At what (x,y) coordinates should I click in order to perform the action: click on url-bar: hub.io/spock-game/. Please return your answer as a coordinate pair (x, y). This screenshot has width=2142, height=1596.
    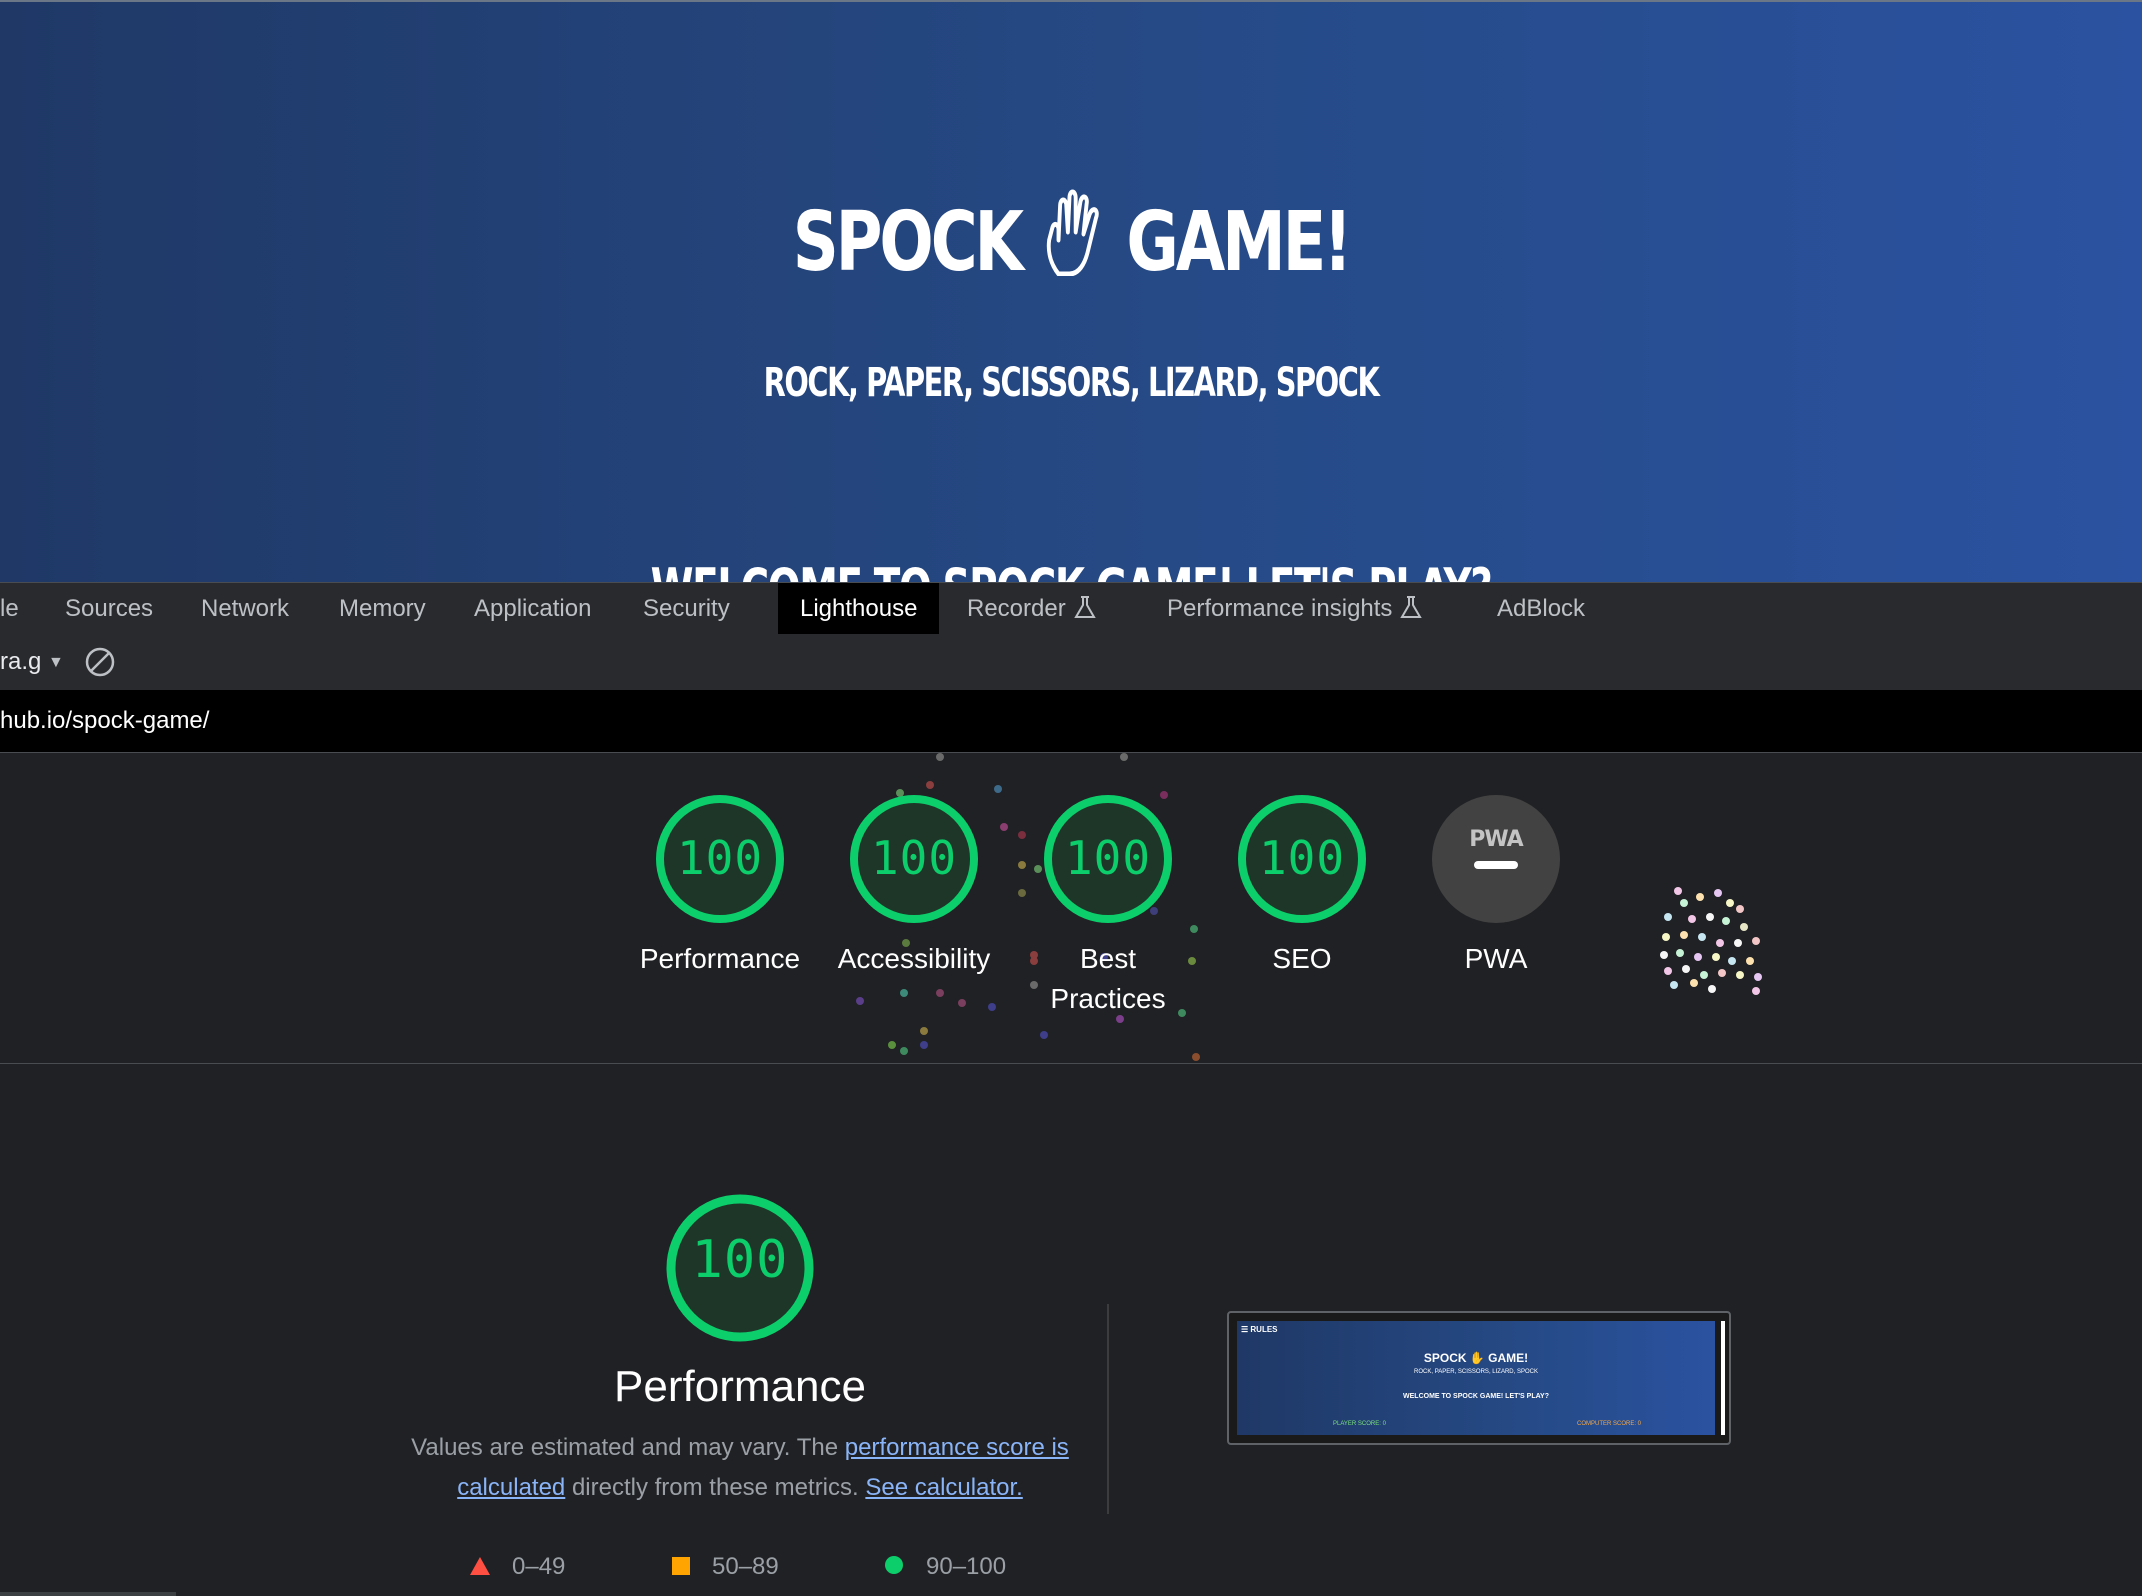
    Looking at the image, I should click on (1071, 721).